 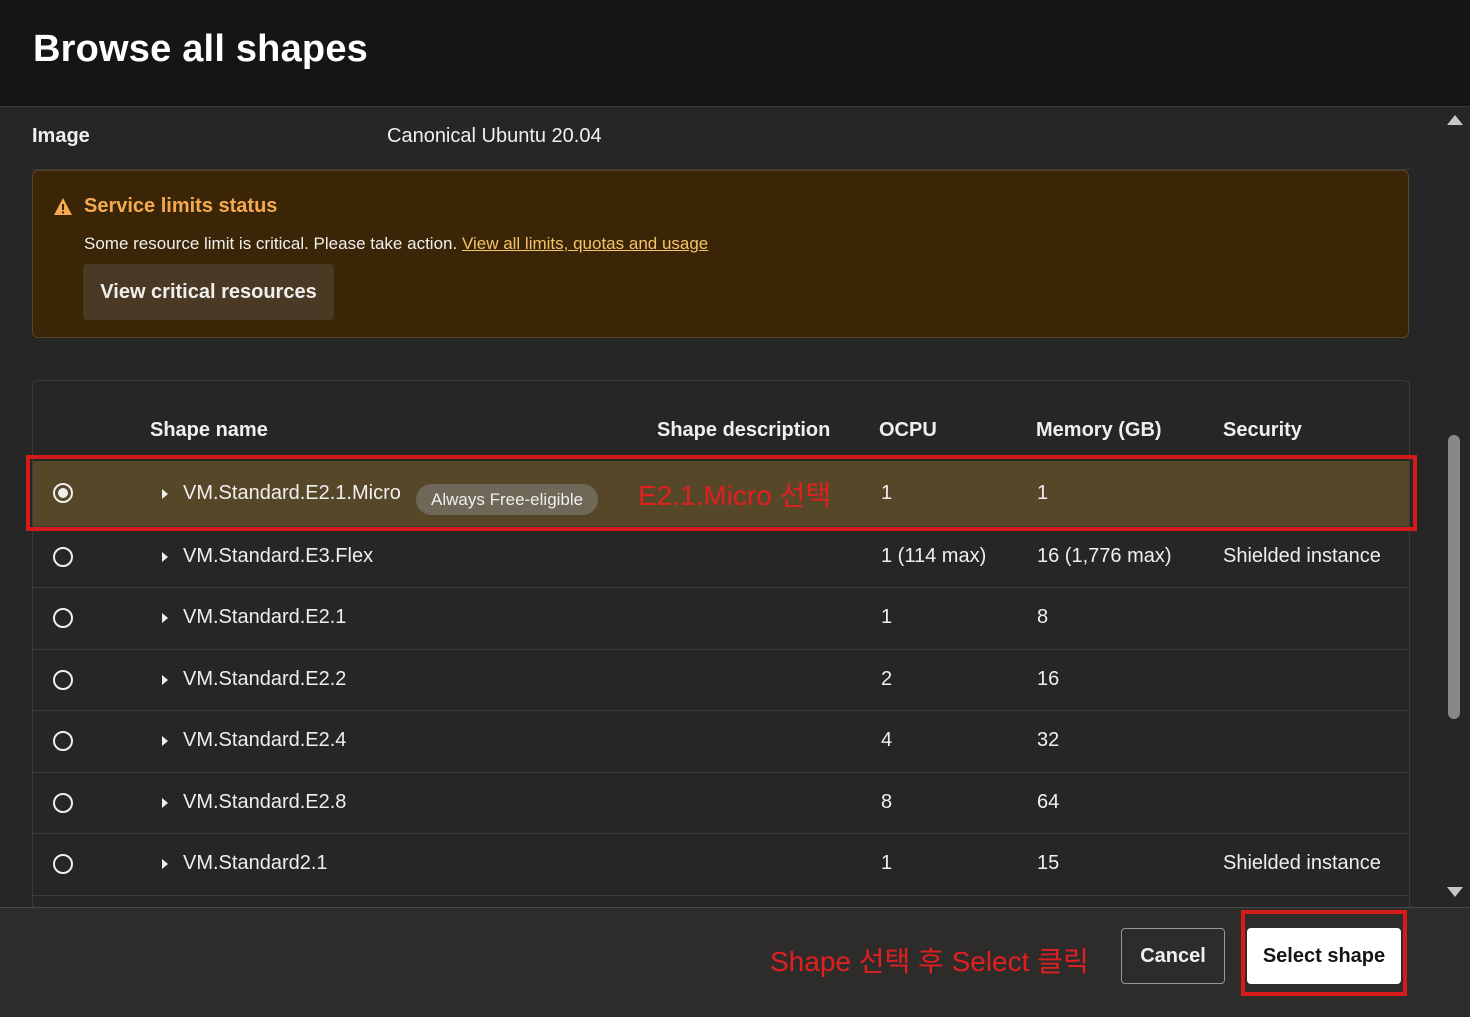 I want to click on scroll-up-arrow-icon, so click(x=1455, y=120).